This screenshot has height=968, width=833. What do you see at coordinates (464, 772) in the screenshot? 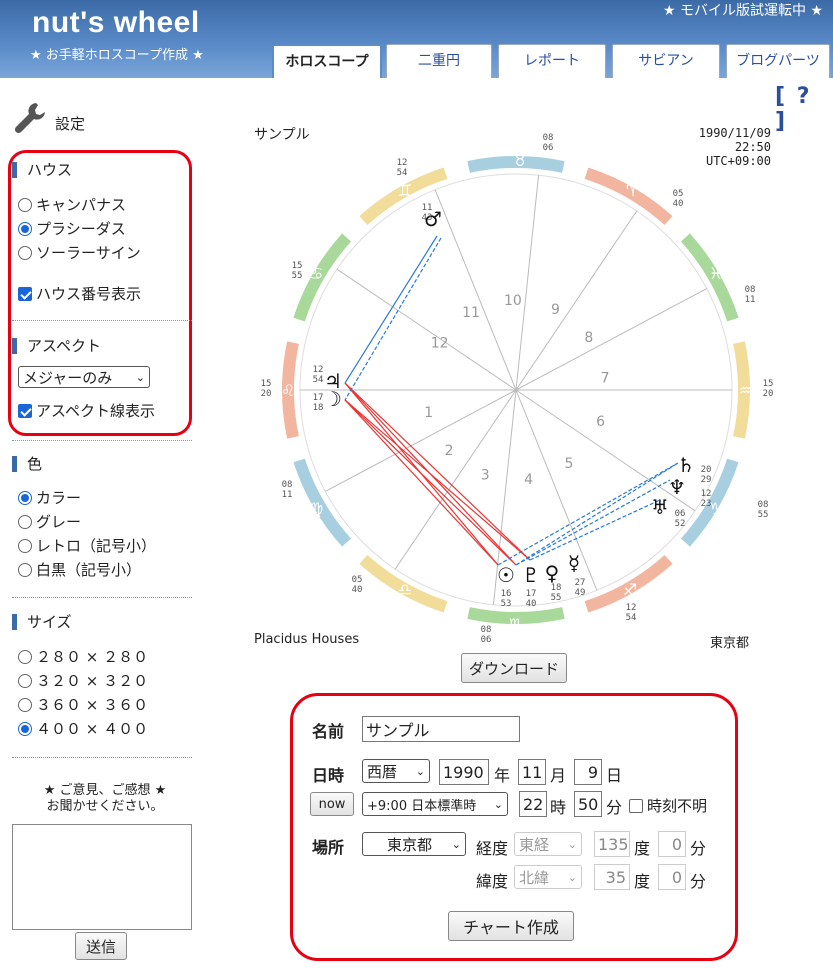
I see `year-input: 1990` at bounding box center [464, 772].